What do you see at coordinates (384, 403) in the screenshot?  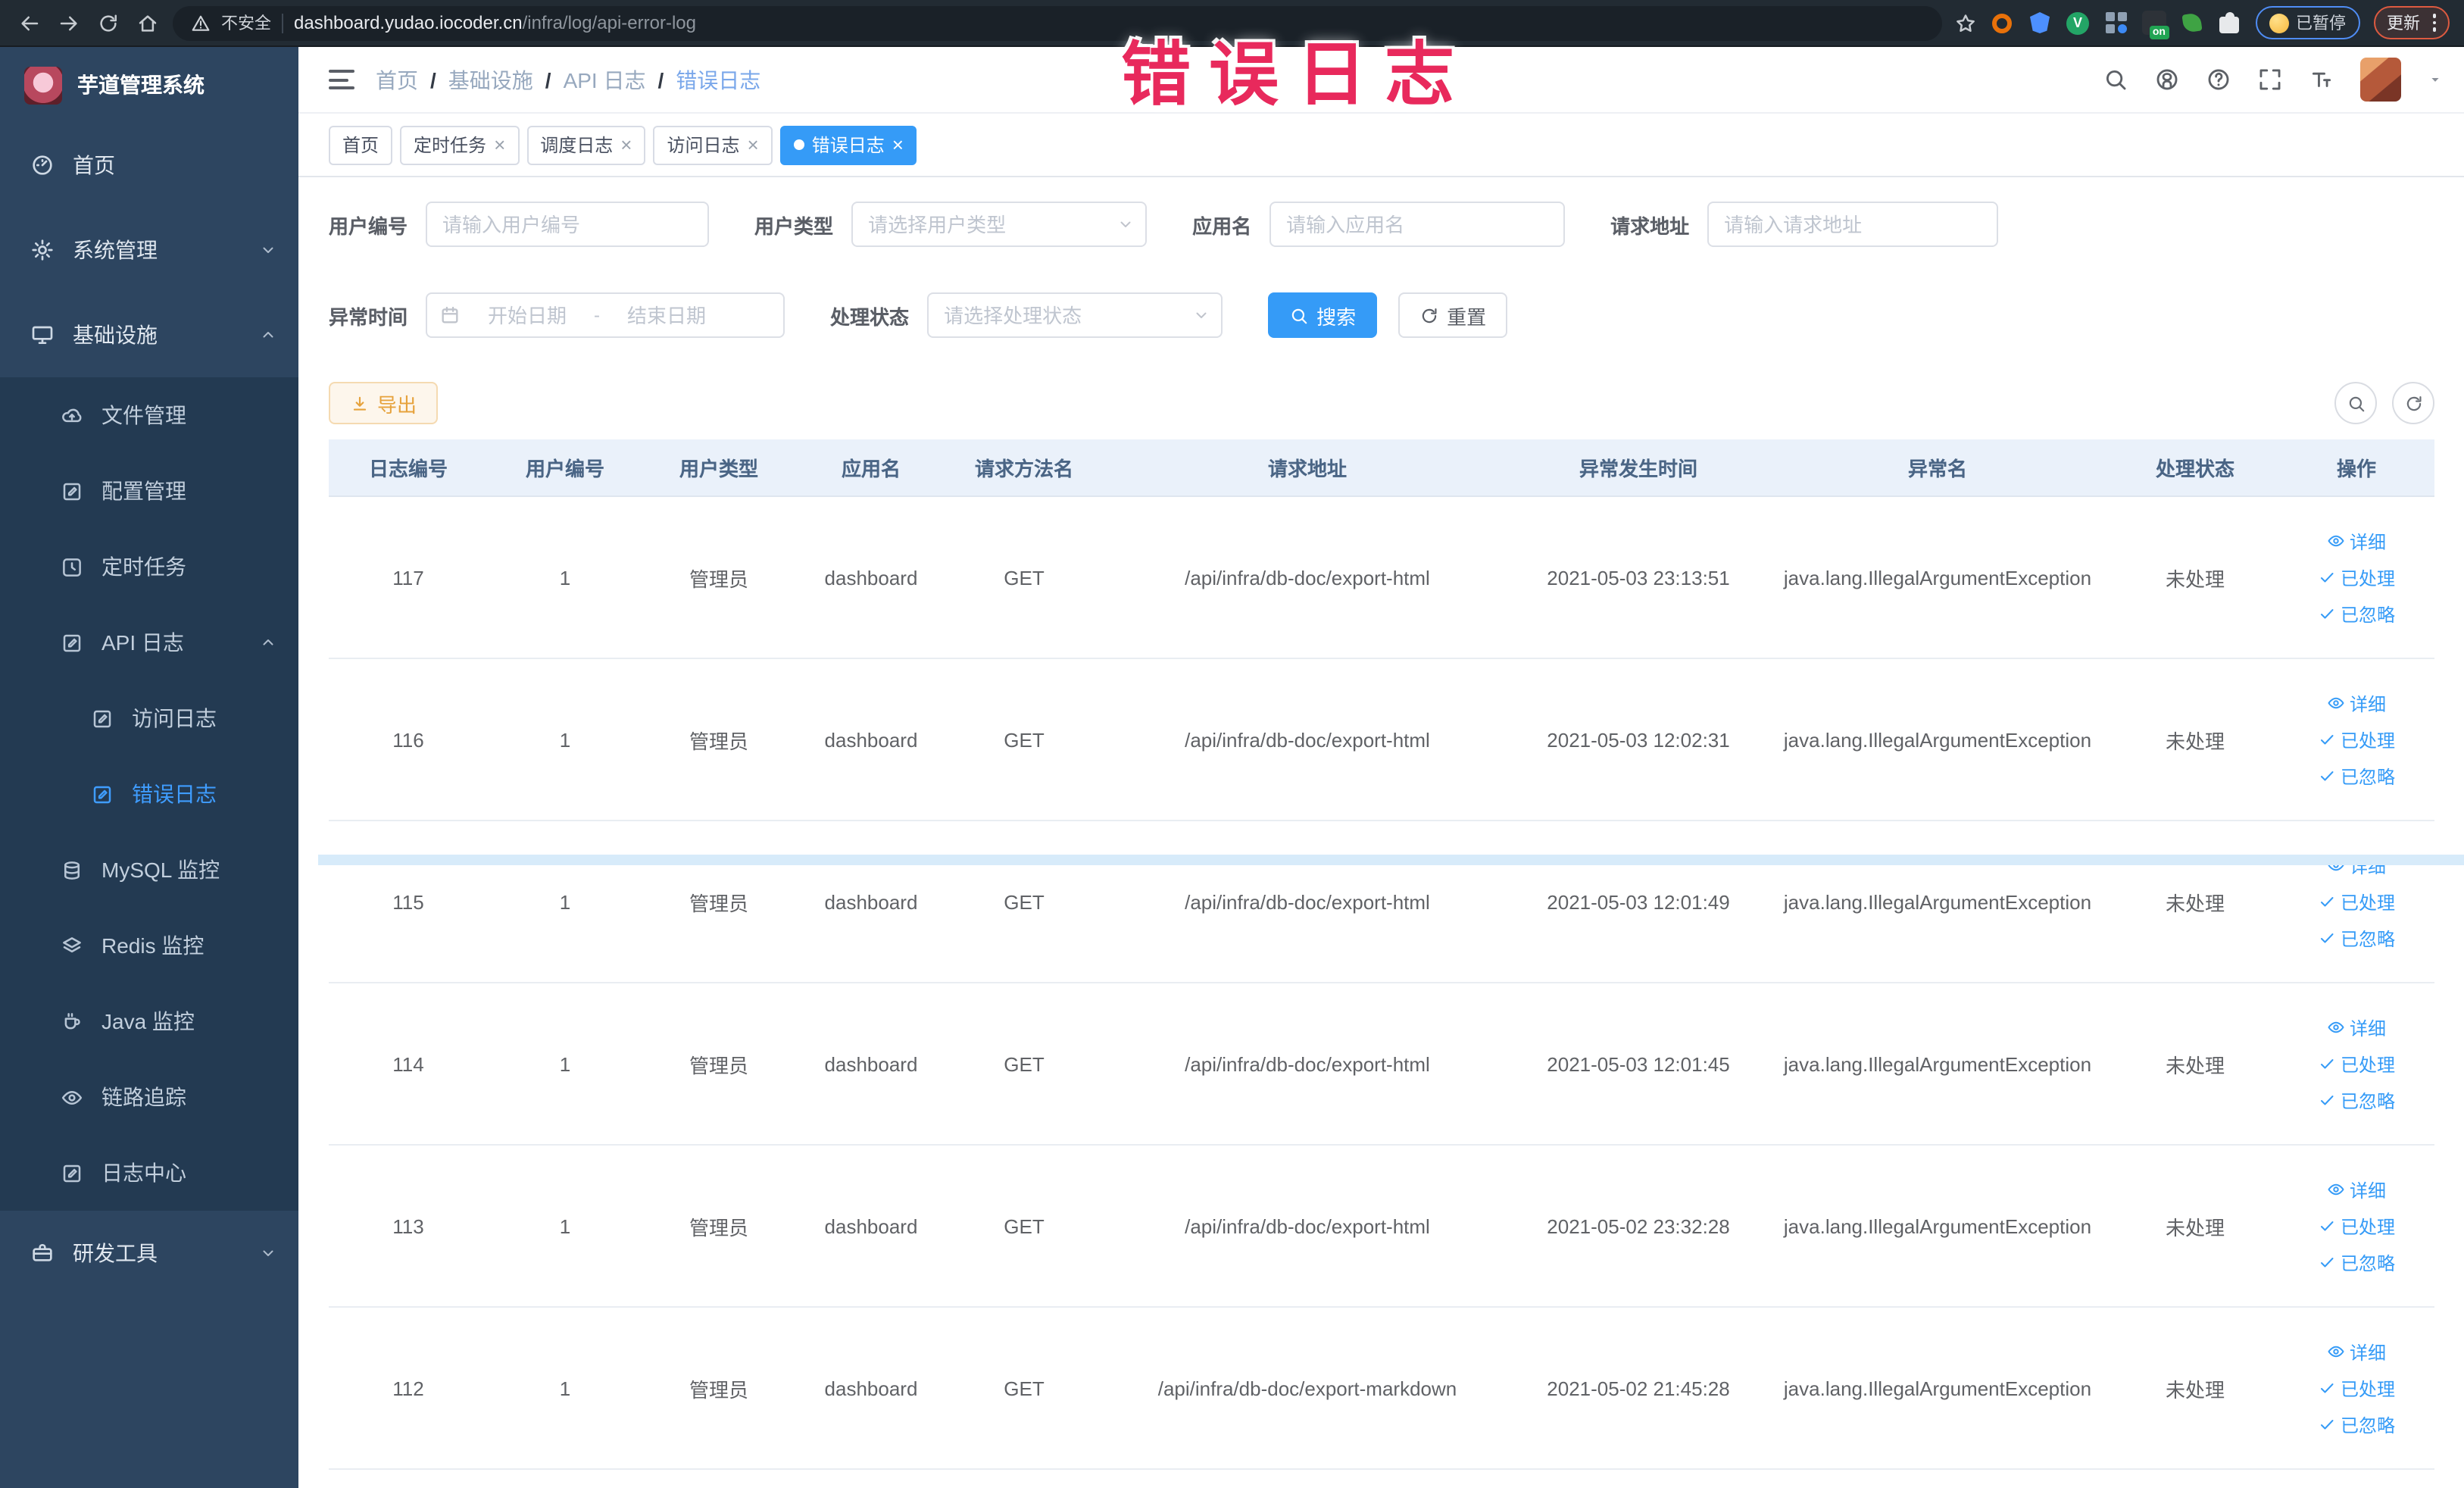 I see `export-button: 导出` at bounding box center [384, 403].